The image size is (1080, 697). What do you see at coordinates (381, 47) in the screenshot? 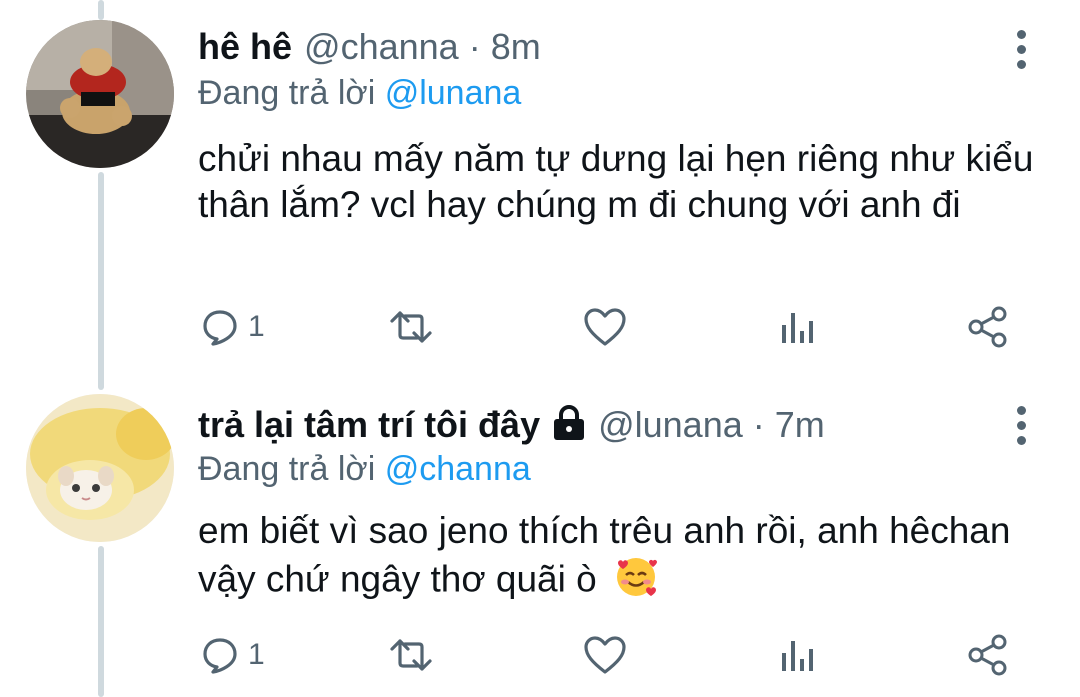
I see `user-handle: @channa` at bounding box center [381, 47].